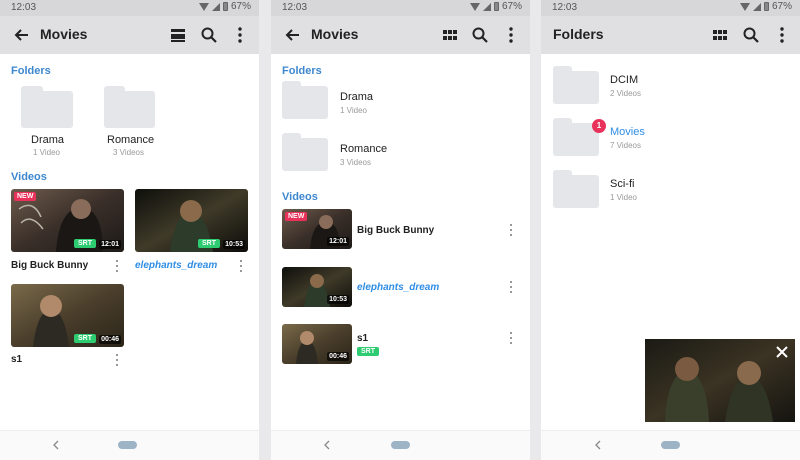 The height and width of the screenshot is (460, 800). What do you see at coordinates (625, 93) in the screenshot?
I see `folder-count: 2 Videos` at bounding box center [625, 93].